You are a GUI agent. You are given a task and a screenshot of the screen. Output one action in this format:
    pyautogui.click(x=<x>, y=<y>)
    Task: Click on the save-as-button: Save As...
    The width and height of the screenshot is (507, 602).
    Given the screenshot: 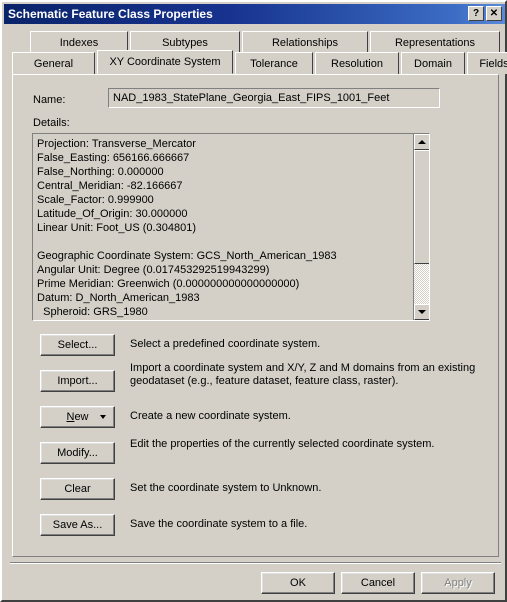 What is the action you would take?
    pyautogui.click(x=77, y=525)
    